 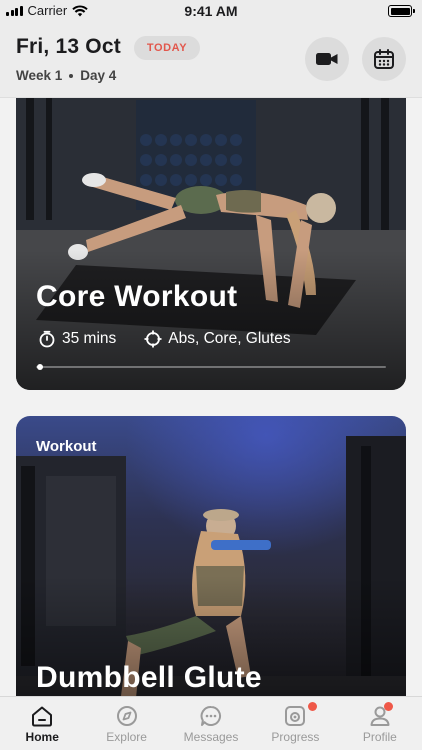 What do you see at coordinates (149, 677) in the screenshot?
I see `workout-title: Dumbbell Glute` at bounding box center [149, 677].